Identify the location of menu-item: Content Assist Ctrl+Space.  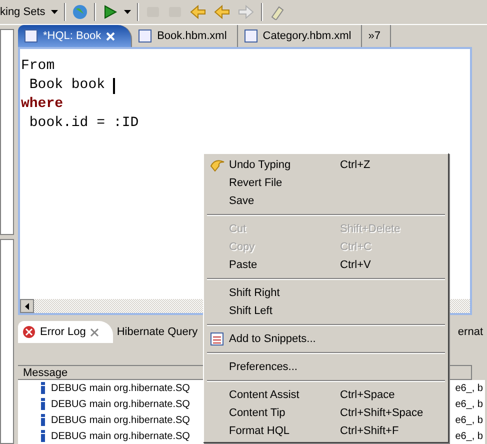
(326, 395).